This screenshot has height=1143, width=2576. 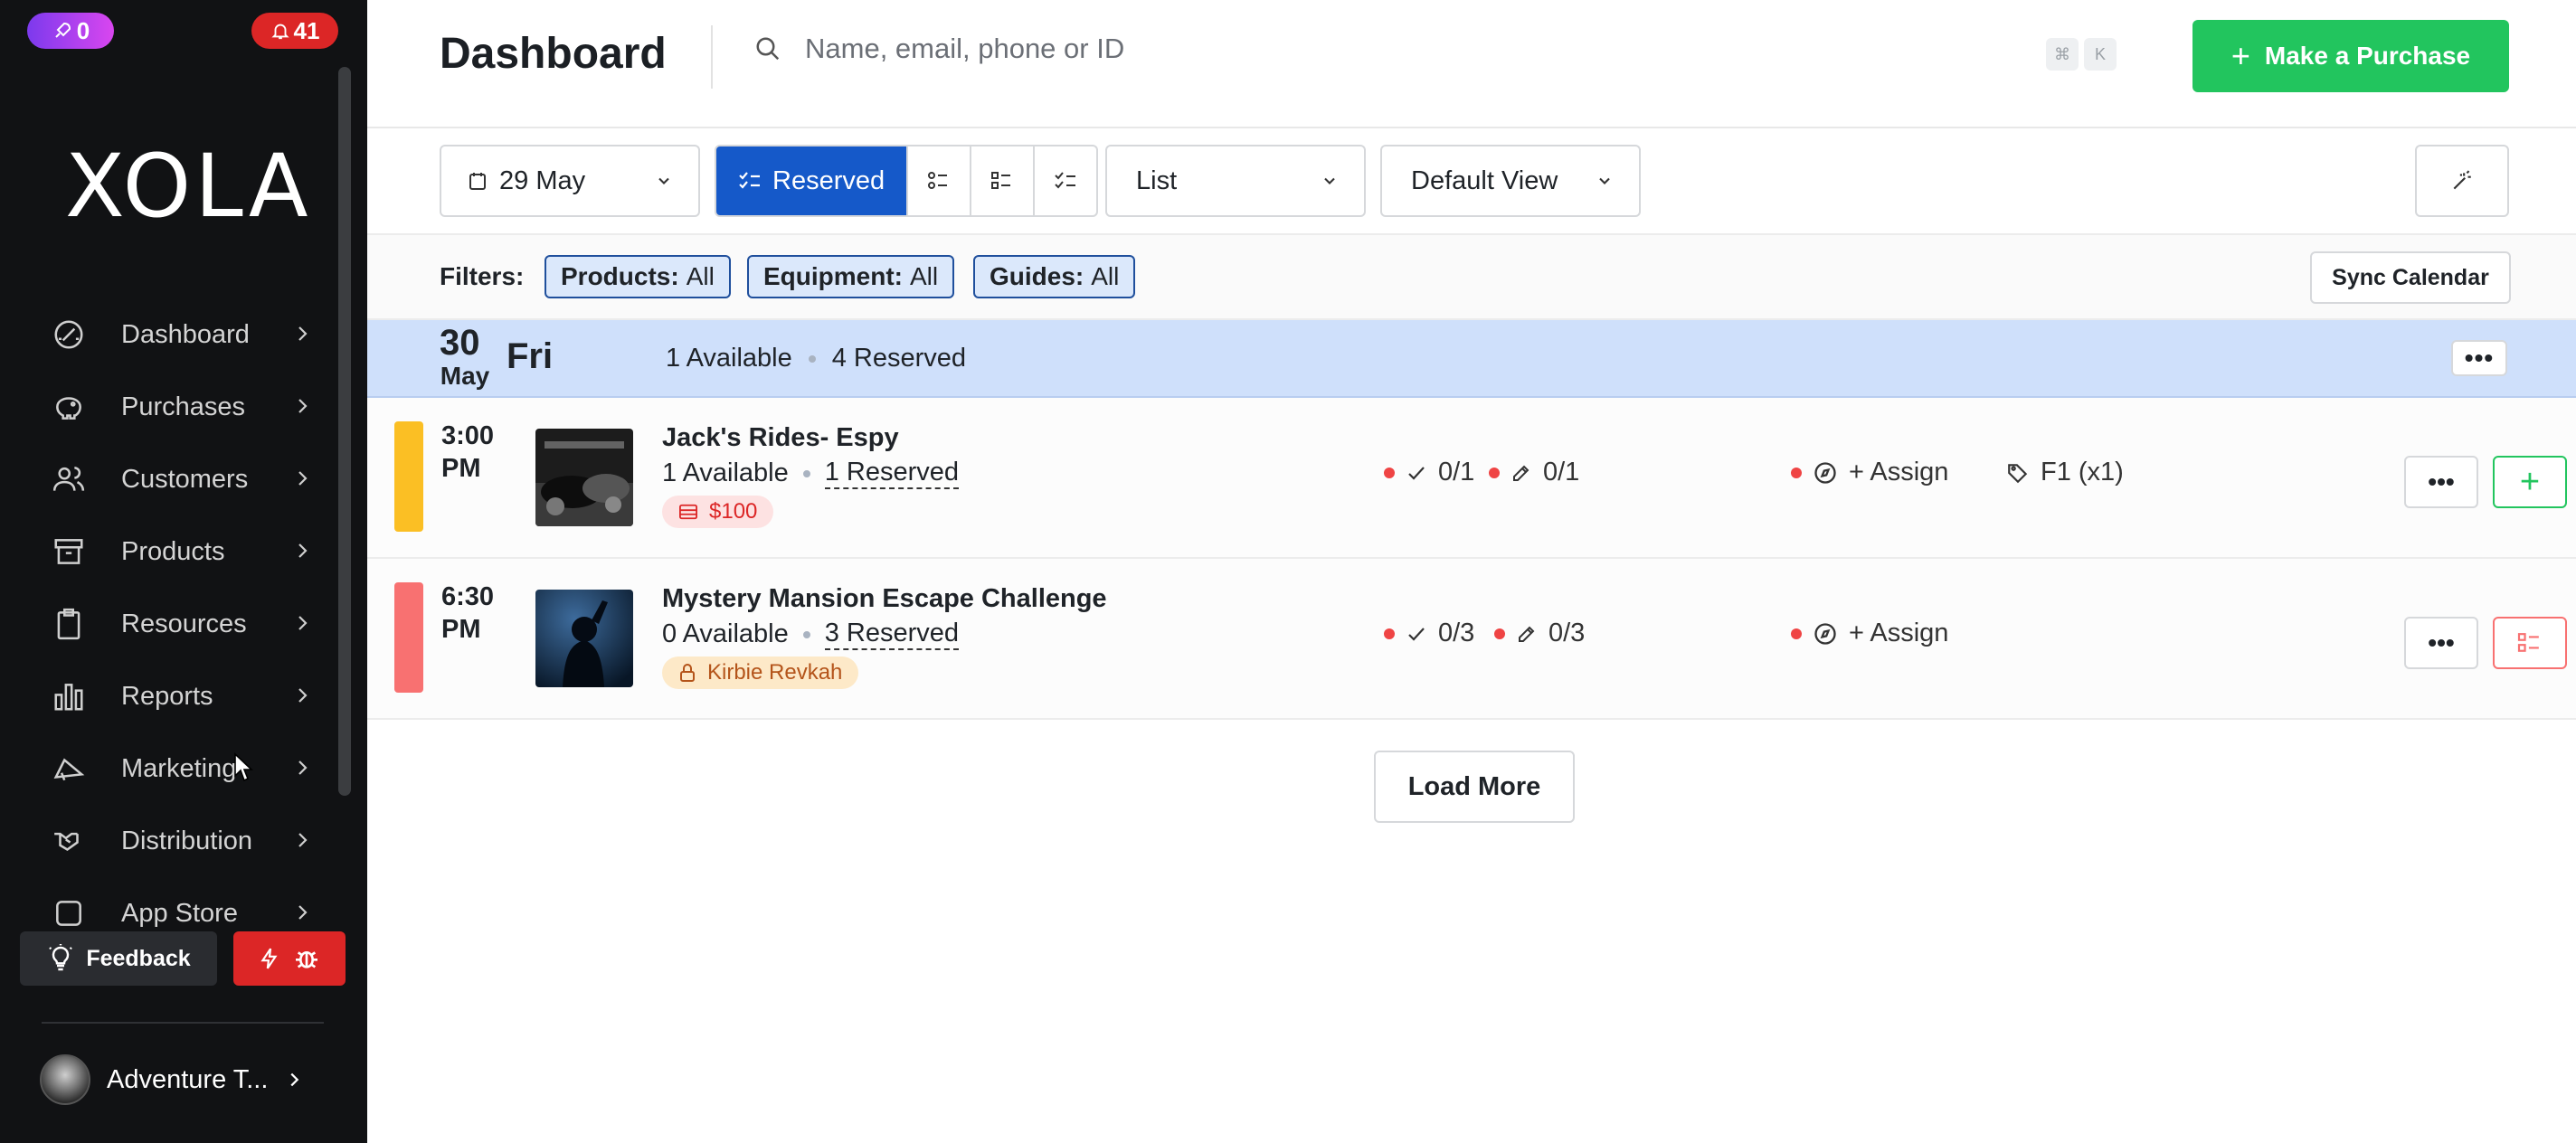 I want to click on sidebar-item-label: Resources, so click(x=184, y=623).